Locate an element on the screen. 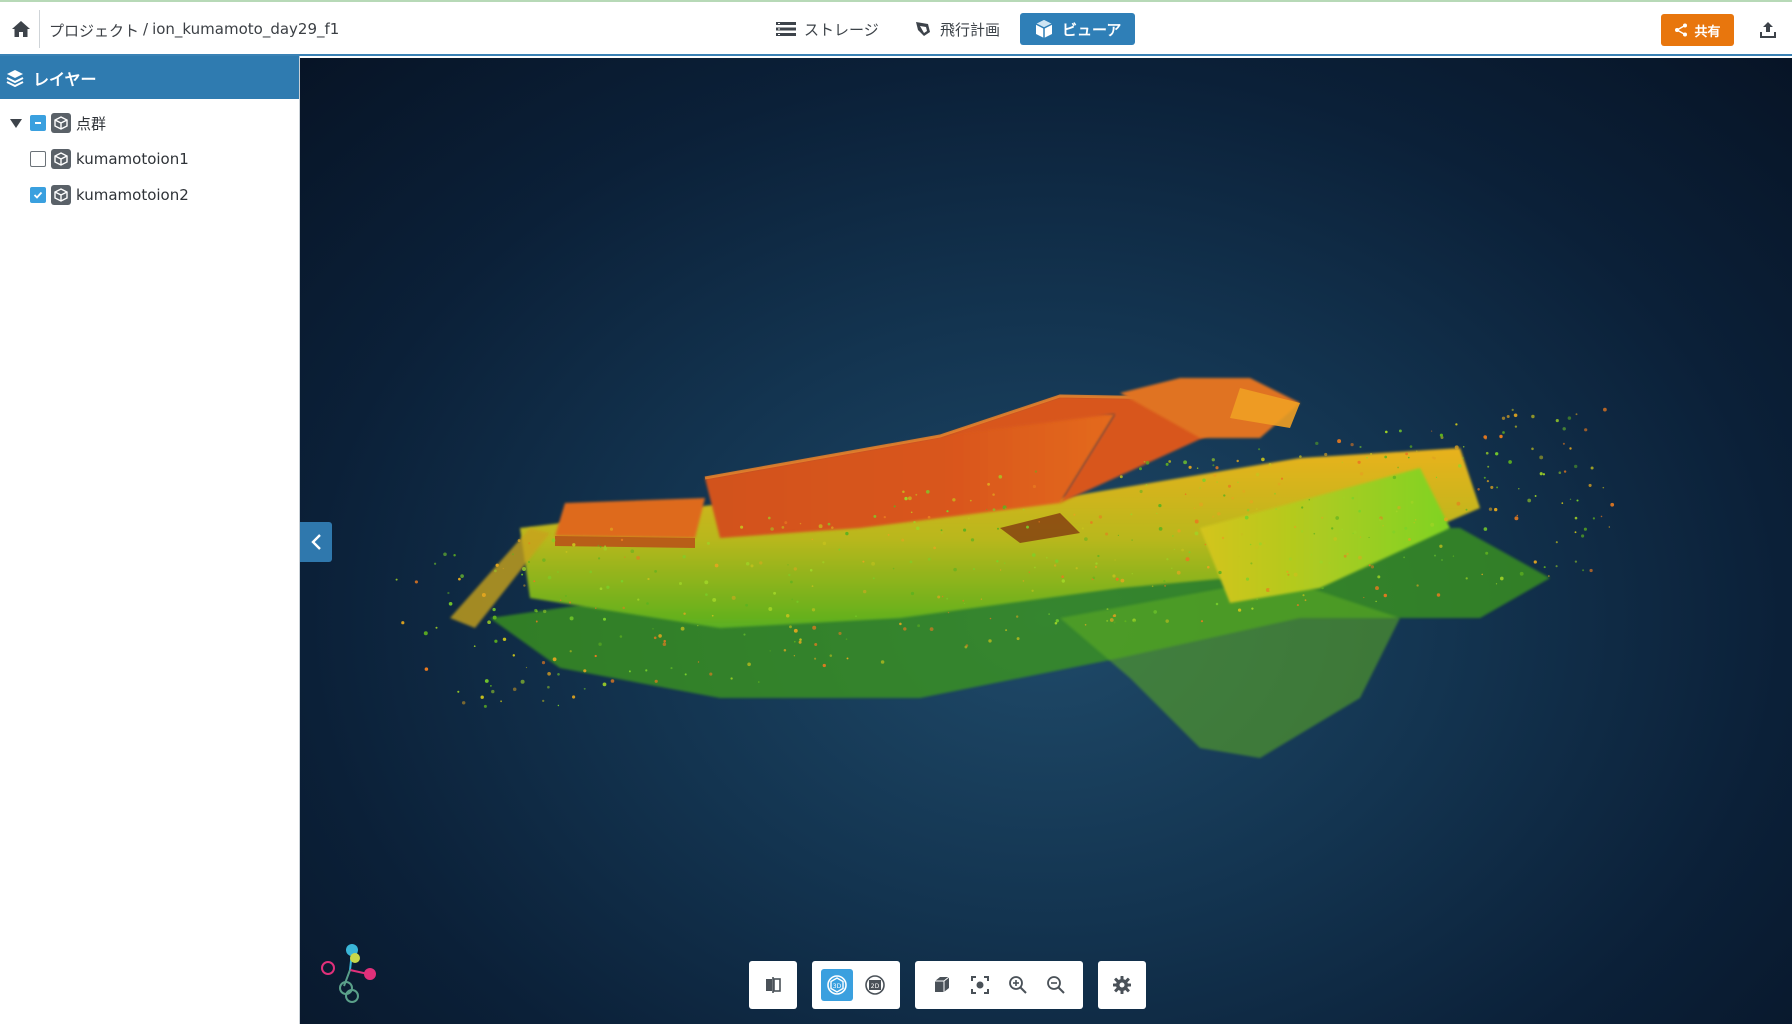  settings-icon is located at coordinates (1122, 985).